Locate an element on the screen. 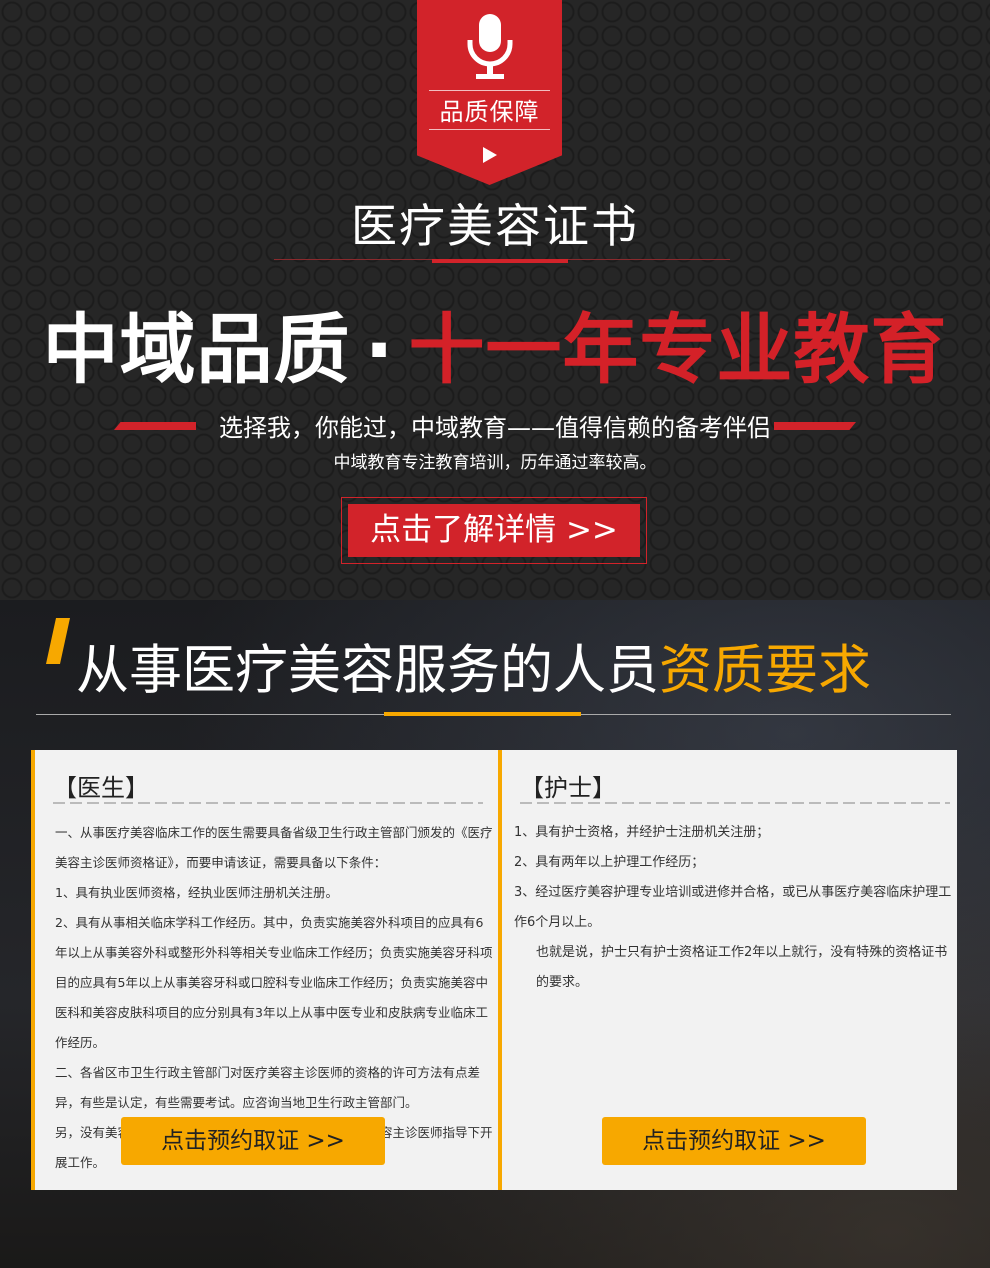 This screenshot has height=1268, width=990. doctor-book-button: 点击预约取证 >> is located at coordinates (253, 1141).